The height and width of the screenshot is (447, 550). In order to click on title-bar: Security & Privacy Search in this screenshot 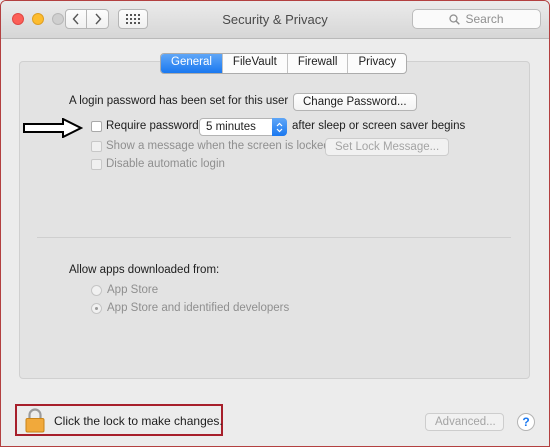, I will do `click(275, 20)`.